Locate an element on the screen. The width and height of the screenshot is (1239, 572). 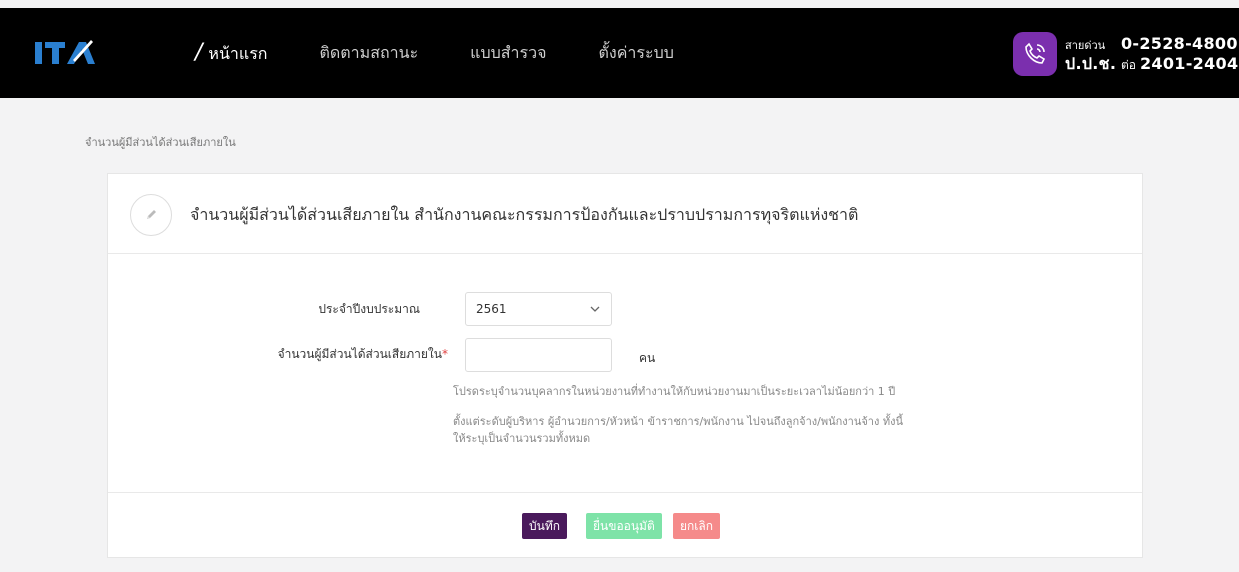
submit-approval-button: ยื่นขออนุมัติ is located at coordinates (624, 526).